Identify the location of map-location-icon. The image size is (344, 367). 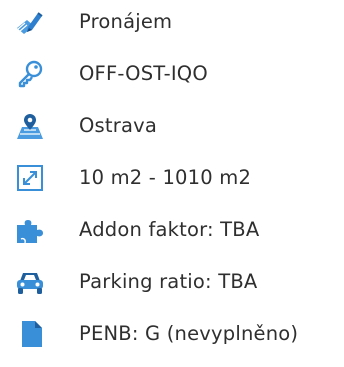
(25, 126).